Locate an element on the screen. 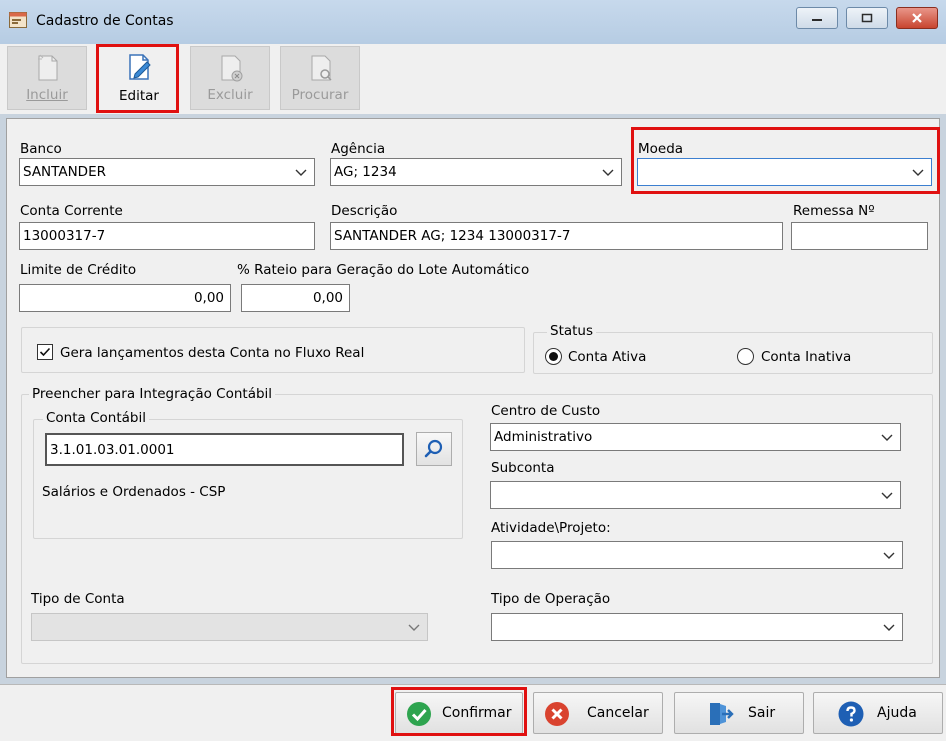  conta-contabil-search-button is located at coordinates (434, 449).